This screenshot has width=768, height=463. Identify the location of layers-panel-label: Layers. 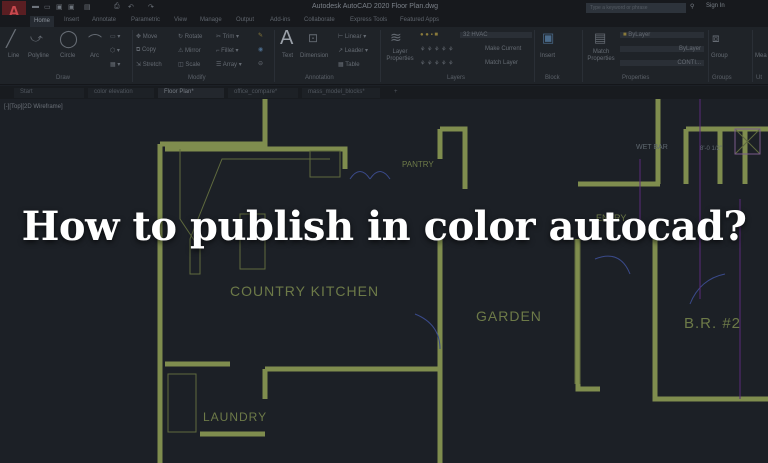
(456, 78).